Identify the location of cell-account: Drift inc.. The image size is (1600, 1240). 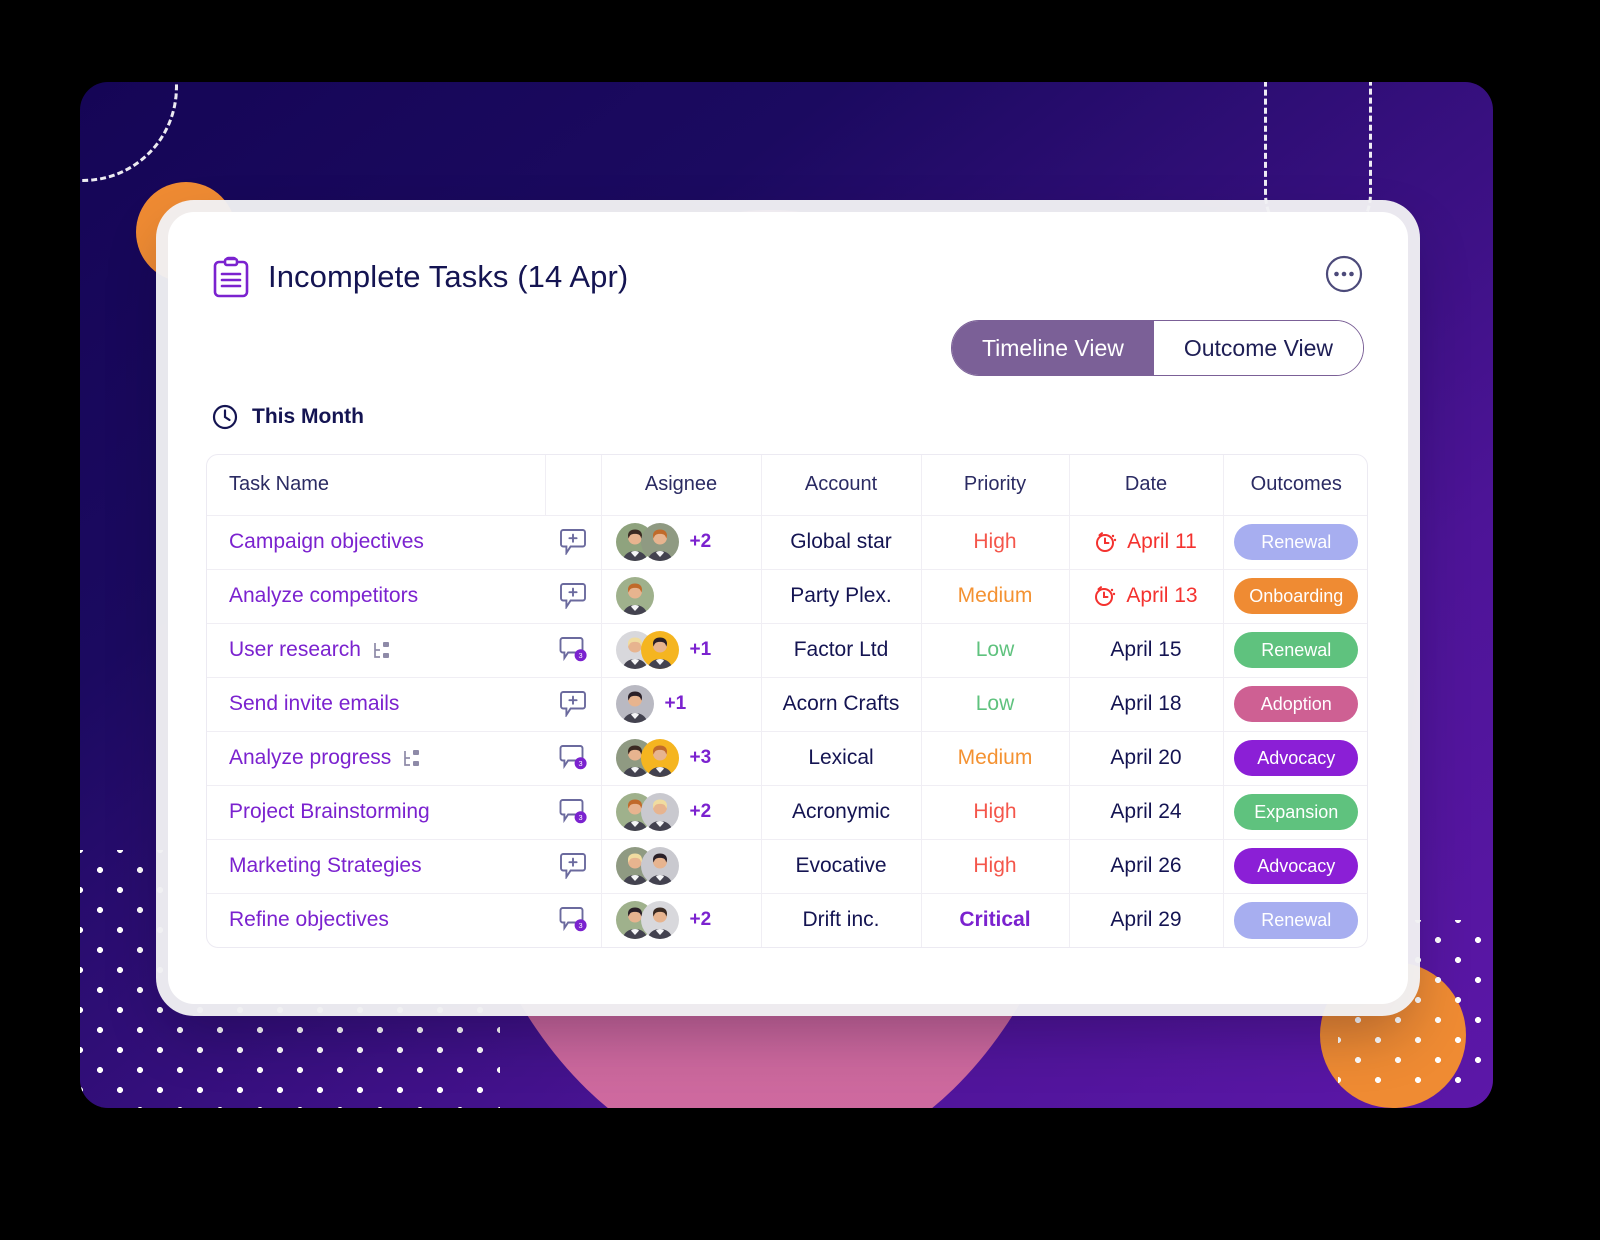
(841, 920).